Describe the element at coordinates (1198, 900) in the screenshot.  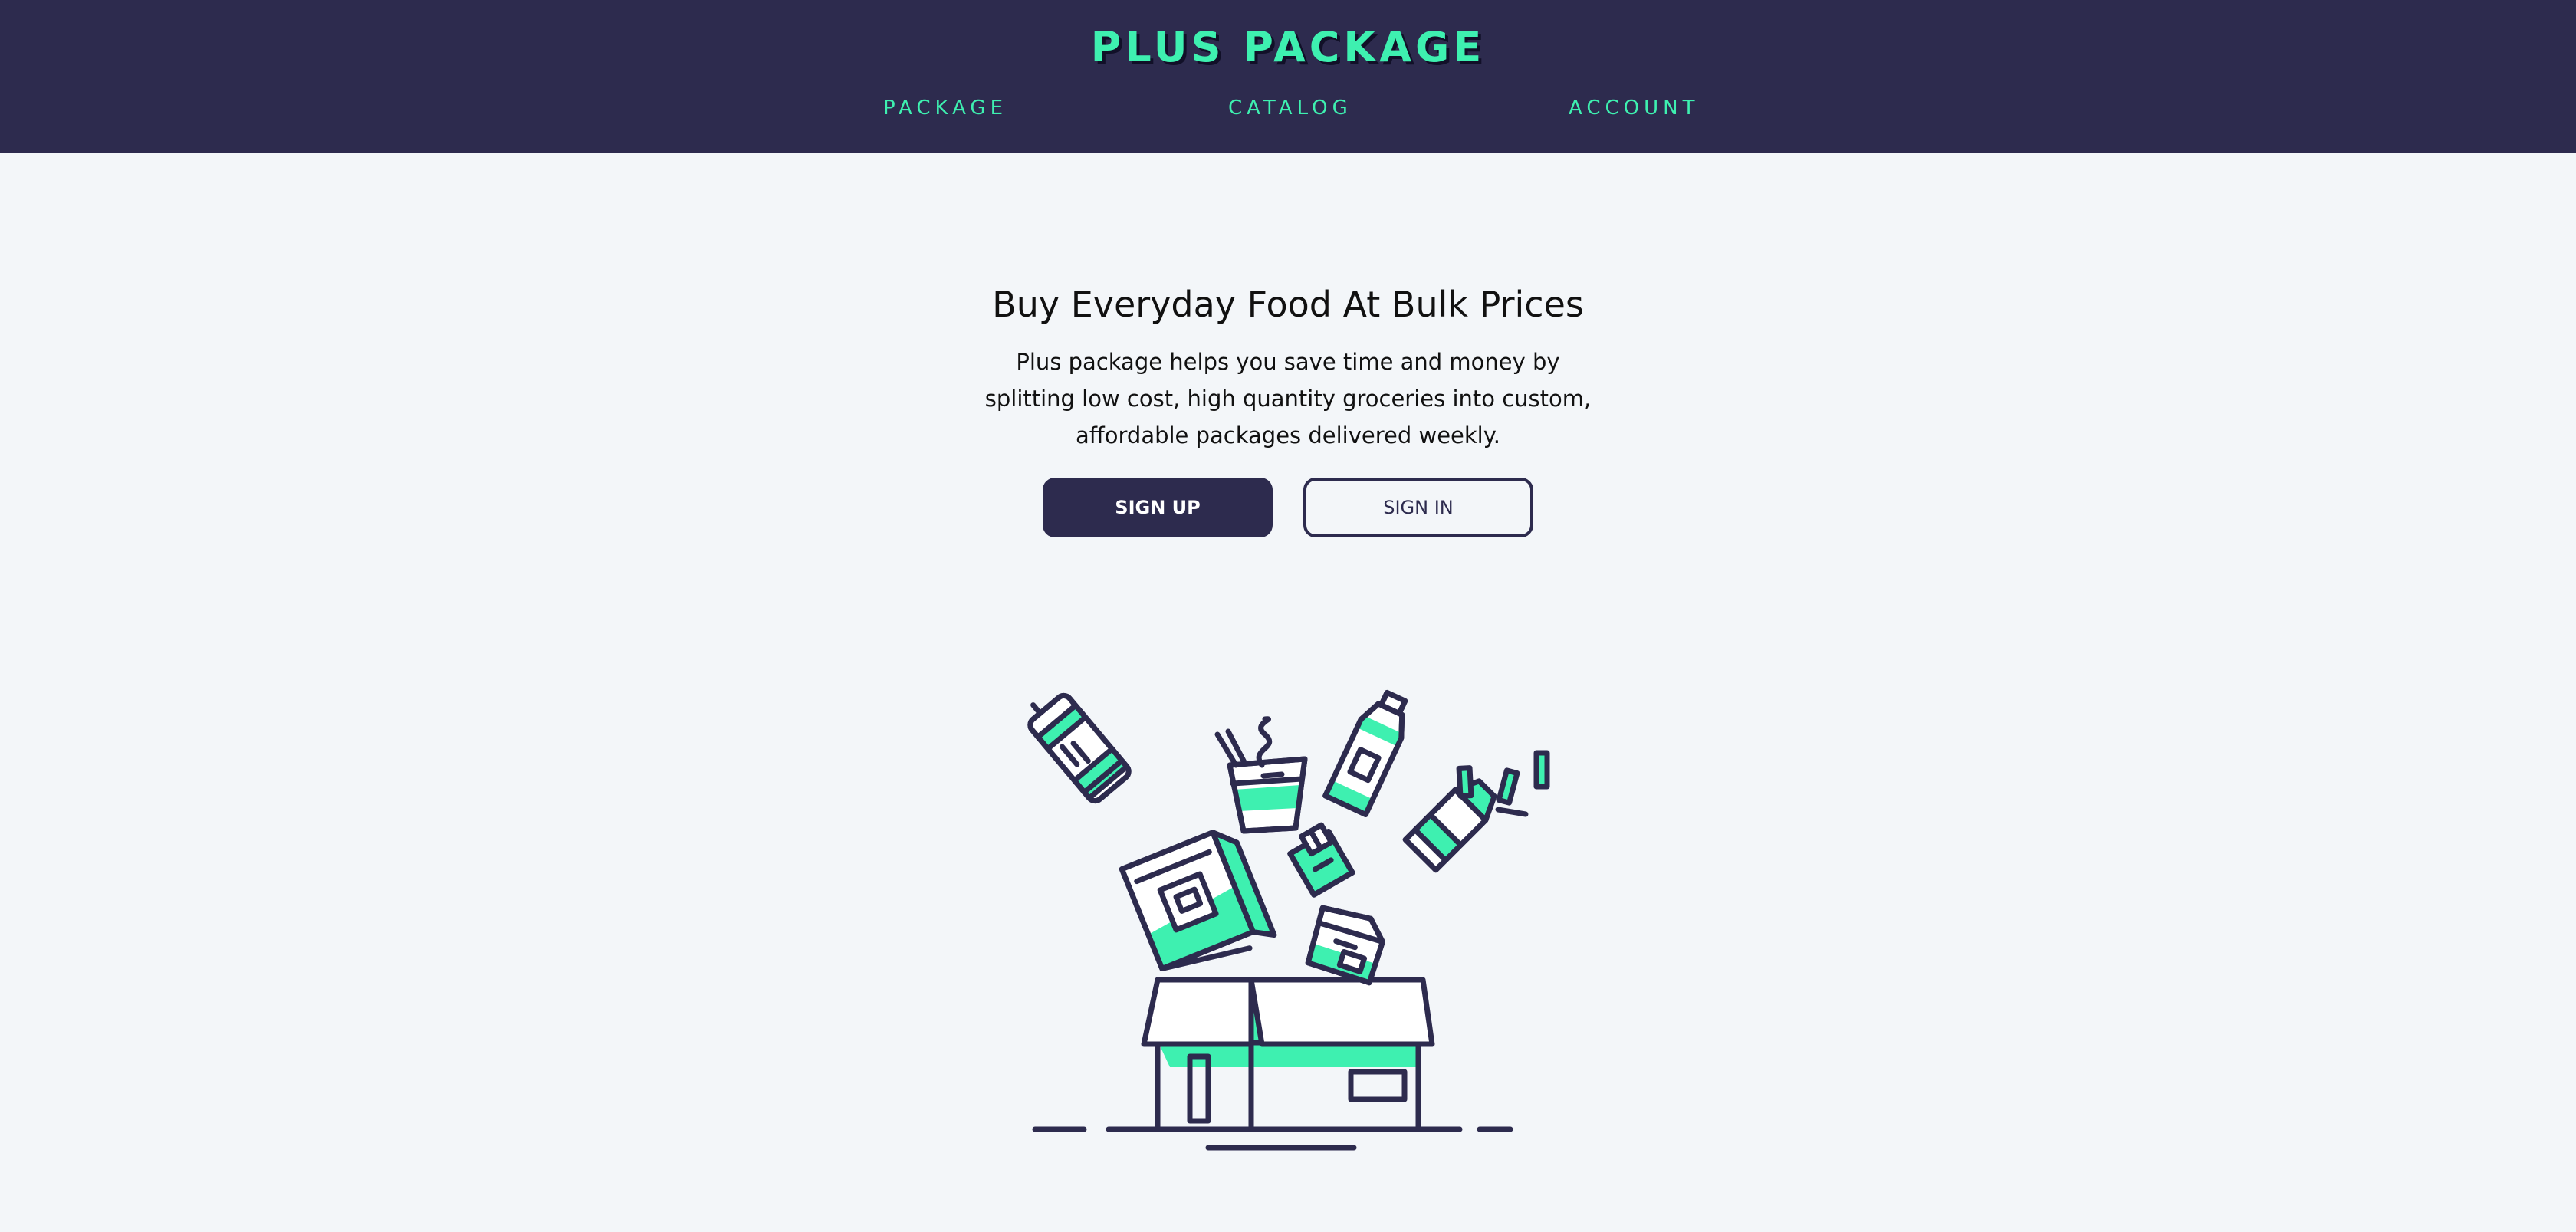
I see `cereal-box-icon` at that location.